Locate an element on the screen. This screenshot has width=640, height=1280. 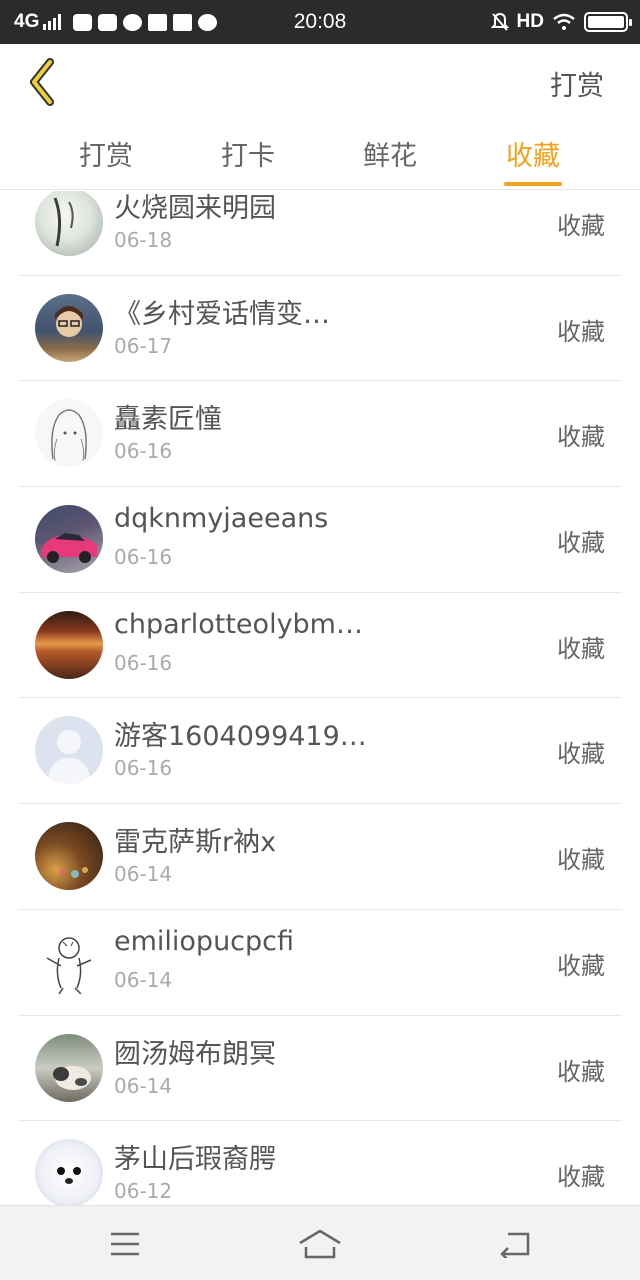
list-item: 《乡村爱话情变… 06-17 收藏 is located at coordinates (320, 329).